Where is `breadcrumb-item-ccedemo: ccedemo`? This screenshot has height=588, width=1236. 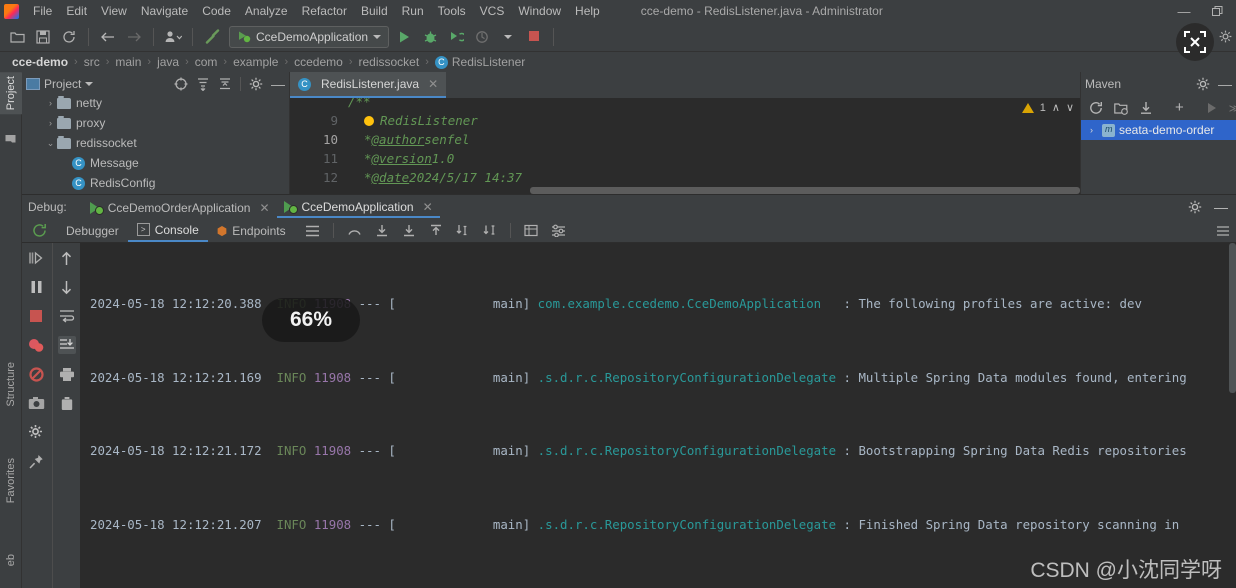 breadcrumb-item-ccedemo: ccedemo is located at coordinates (318, 62).